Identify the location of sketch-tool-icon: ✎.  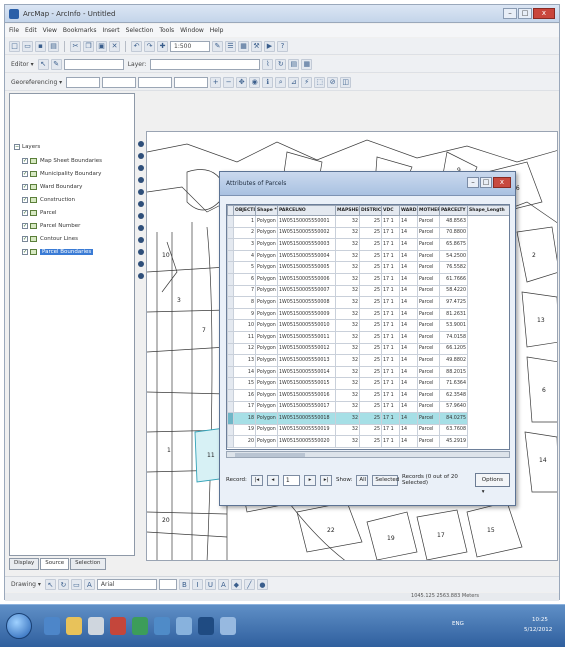
(56, 64).